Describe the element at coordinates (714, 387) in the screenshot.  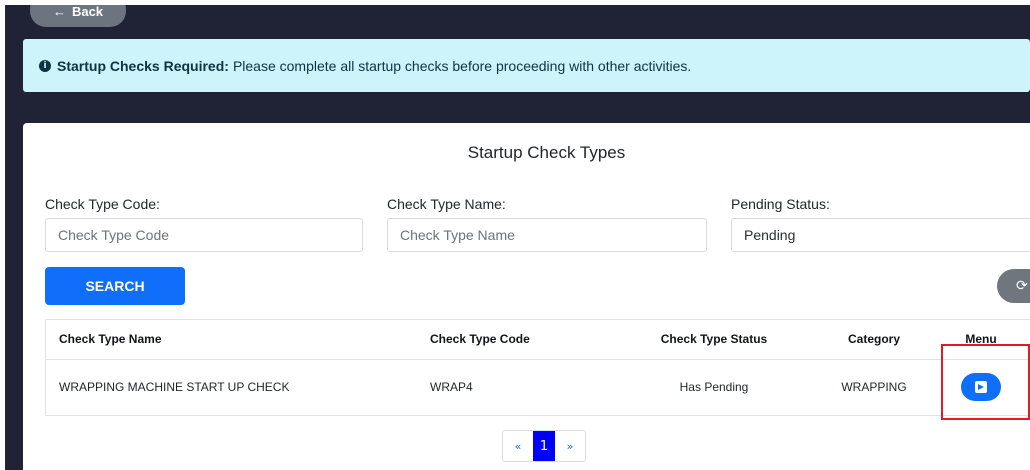
I see `cell-check-type-status: Has Pending` at that location.